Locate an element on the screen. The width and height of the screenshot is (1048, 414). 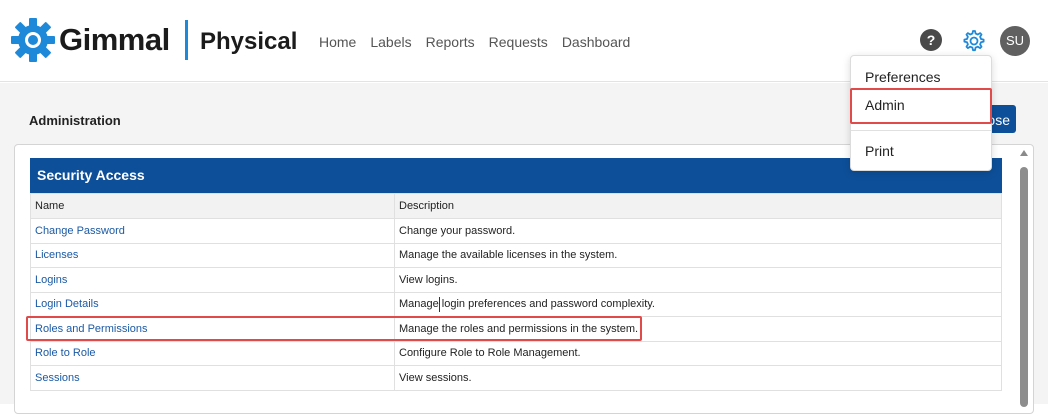
menu-divider is located at coordinates (921, 130).